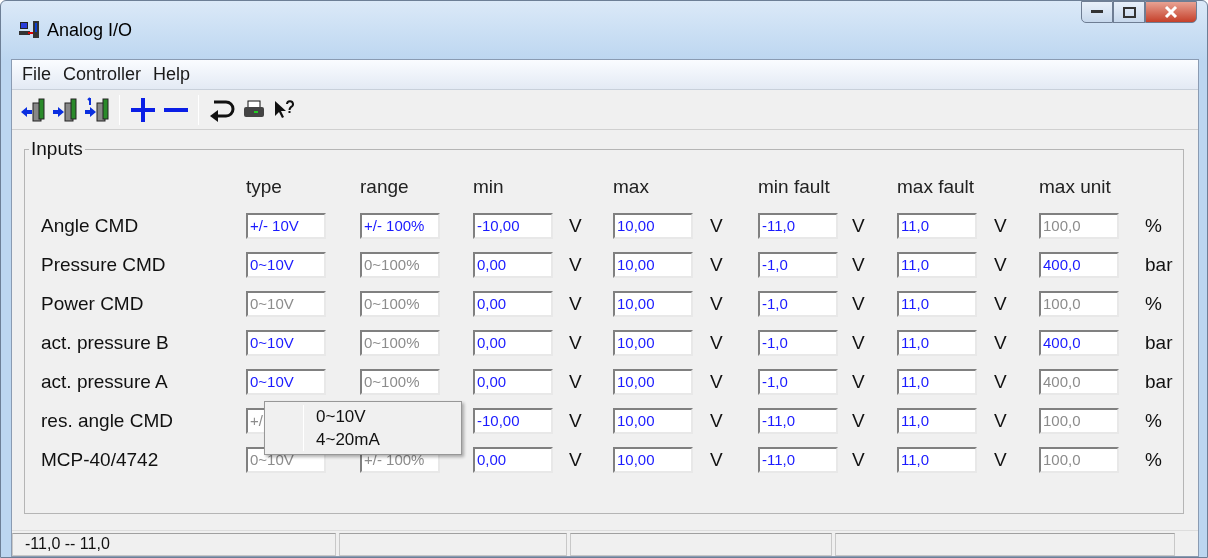 This screenshot has height=558, width=1208. Describe the element at coordinates (631, 187) in the screenshot. I see `column-header: max` at that location.